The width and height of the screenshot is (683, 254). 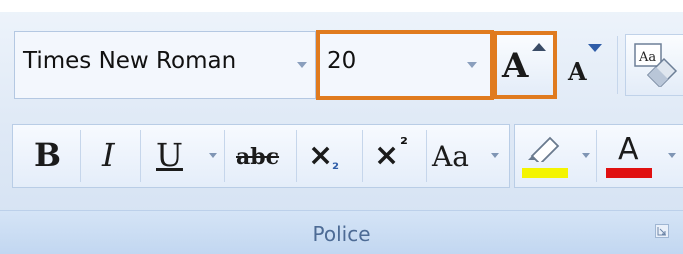 I want to click on bold-button: B, so click(x=49, y=156).